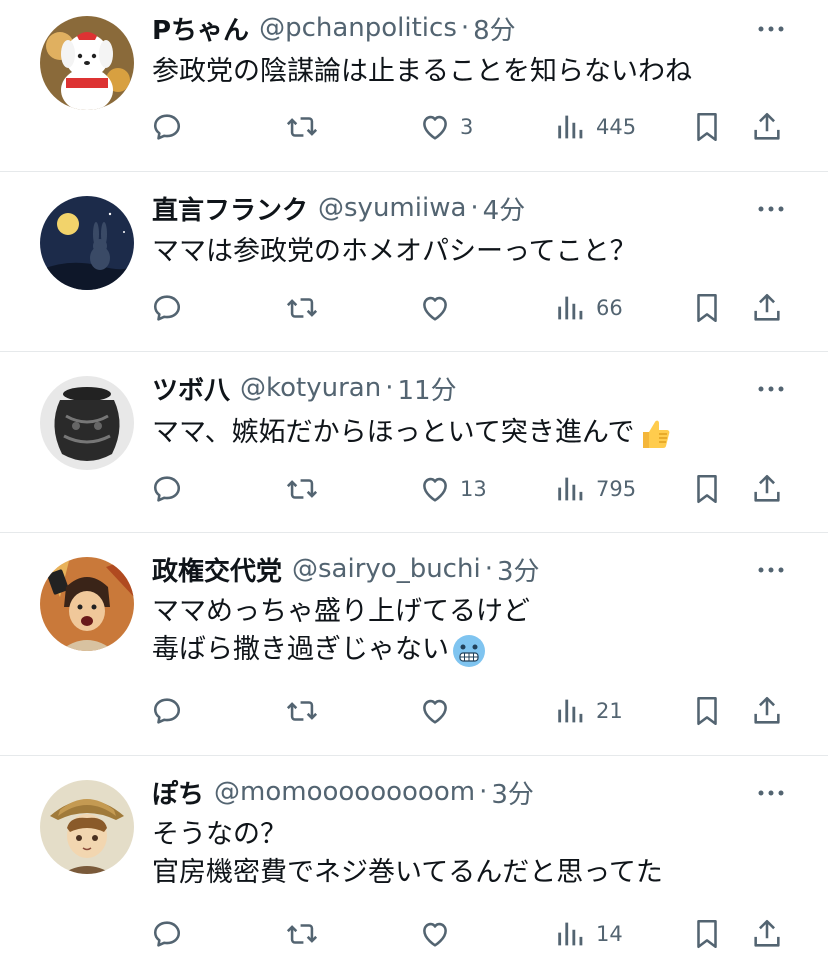 The image size is (828, 974). What do you see at coordinates (588, 308) in the screenshot?
I see `views-button: 66` at bounding box center [588, 308].